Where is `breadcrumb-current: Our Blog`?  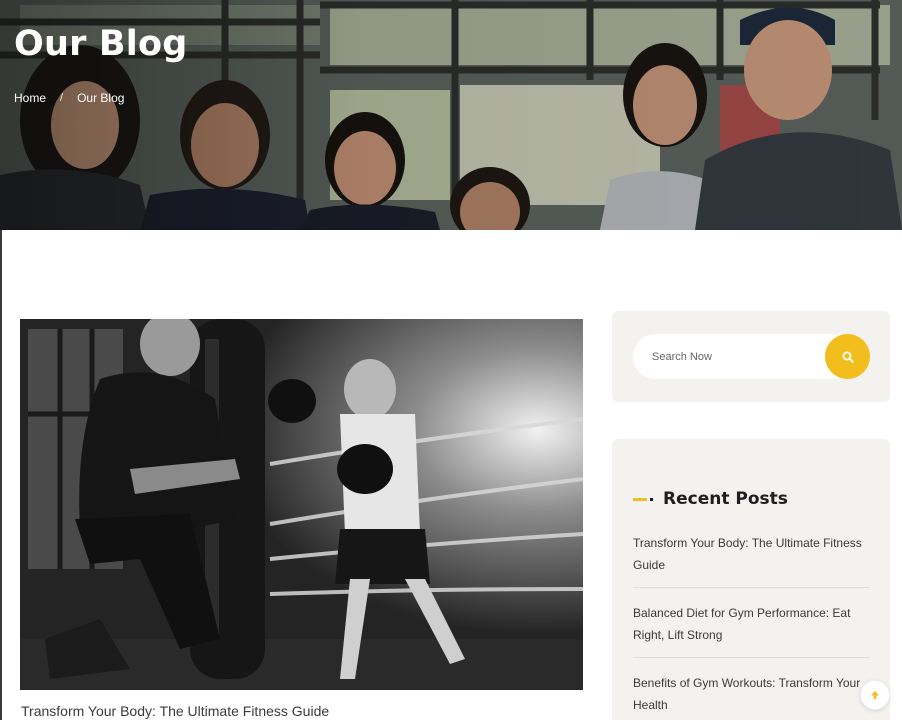 breadcrumb-current: Our Blog is located at coordinates (101, 98).